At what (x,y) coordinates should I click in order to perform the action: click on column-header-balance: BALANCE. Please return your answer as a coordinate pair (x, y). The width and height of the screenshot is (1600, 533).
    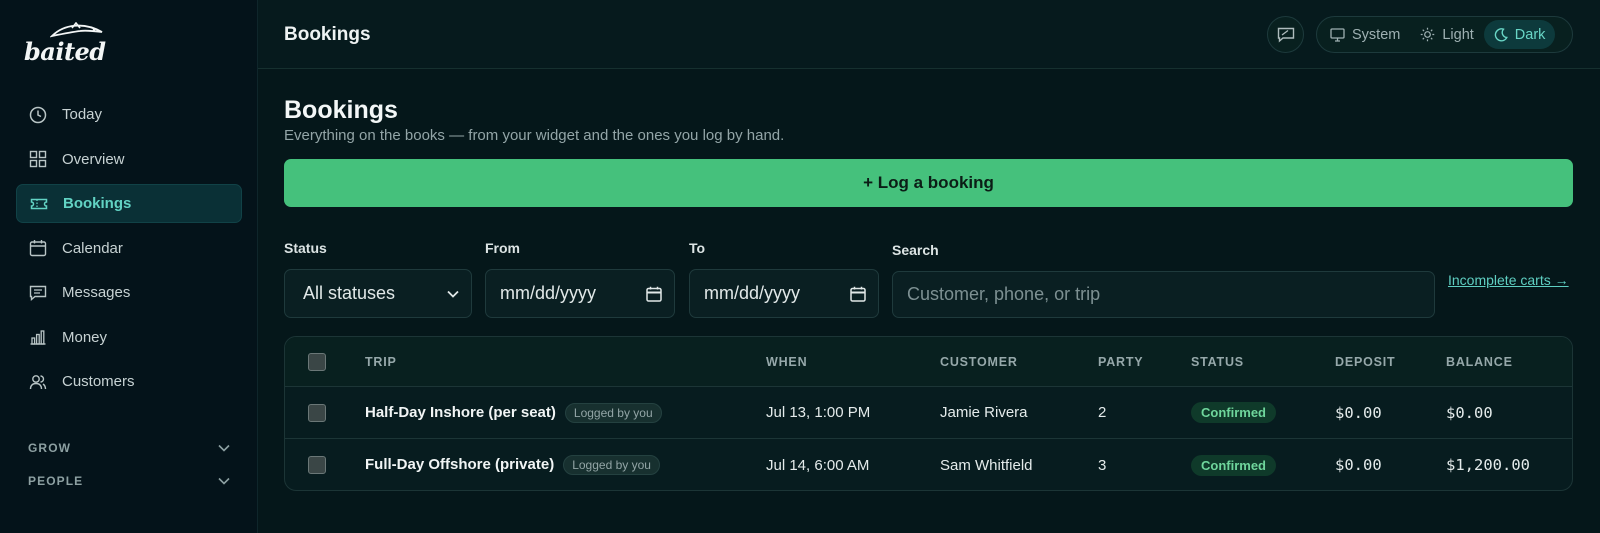
    Looking at the image, I should click on (1479, 362).